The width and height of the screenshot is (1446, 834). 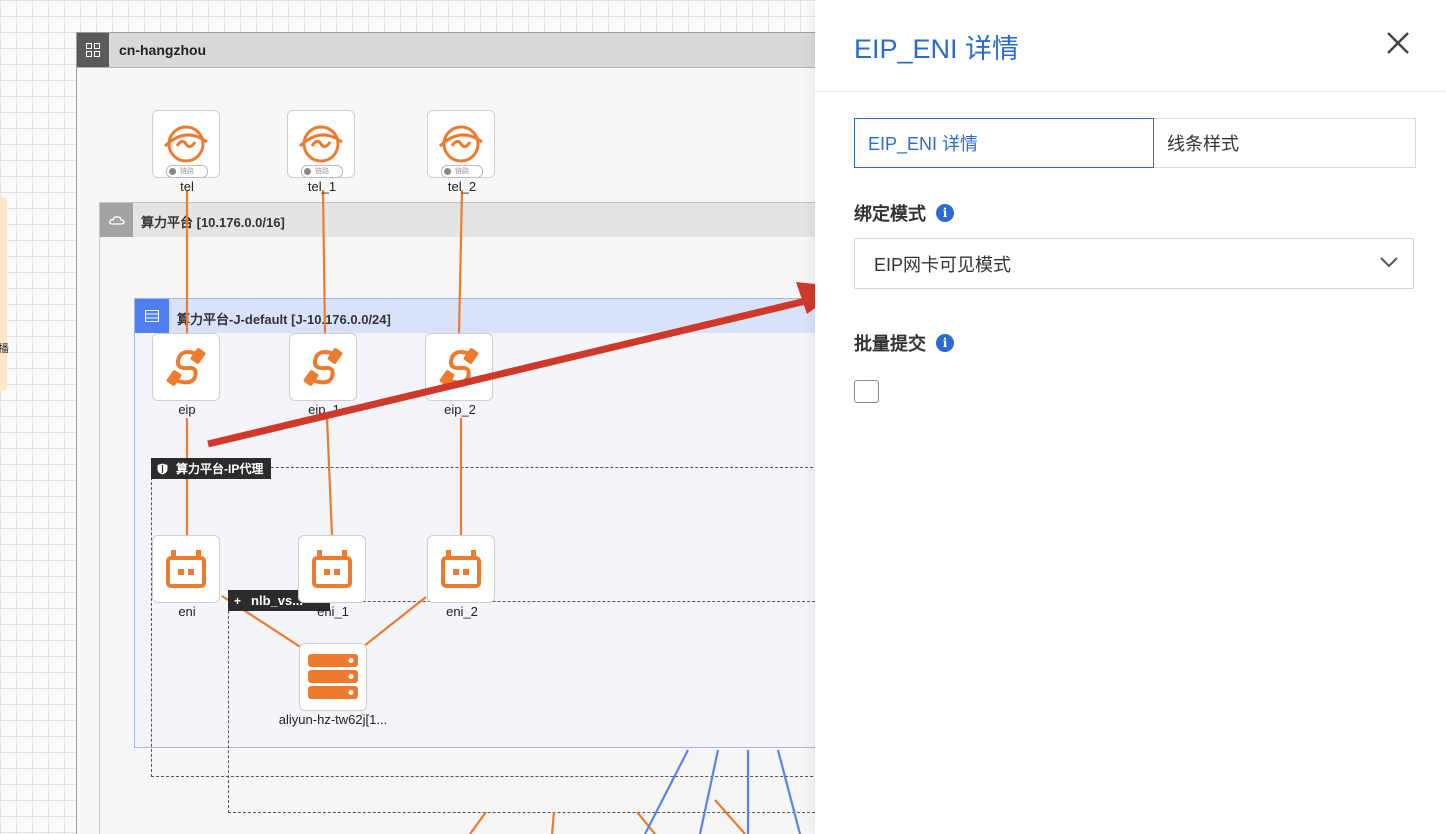 I want to click on security-group-label: 算力平台-IP代理, so click(x=211, y=468).